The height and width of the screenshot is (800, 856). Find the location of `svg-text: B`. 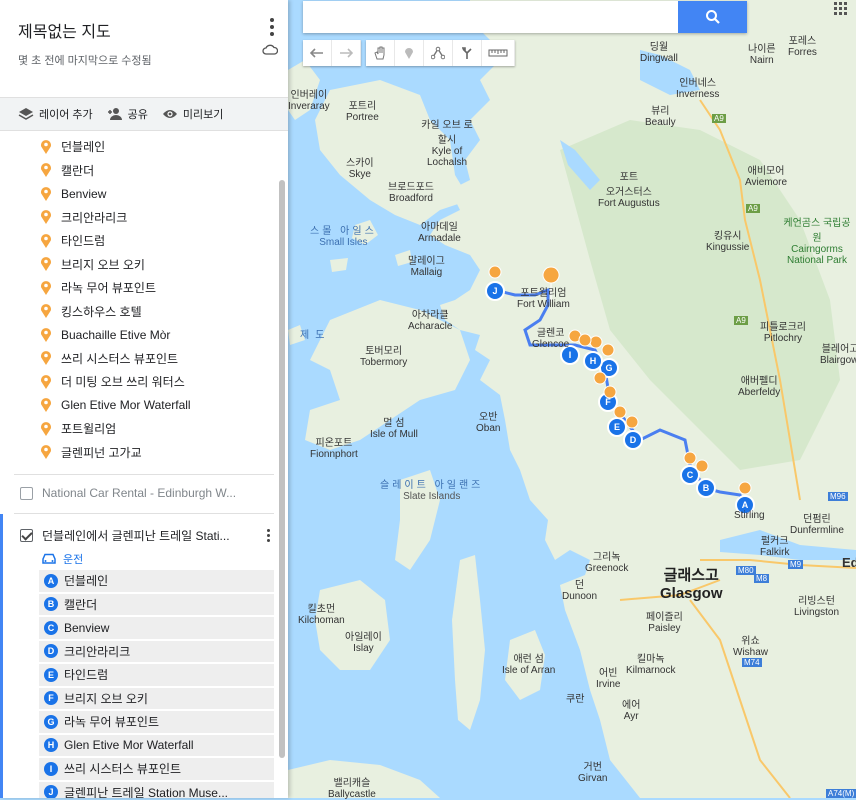

svg-text: B is located at coordinates (706, 488).